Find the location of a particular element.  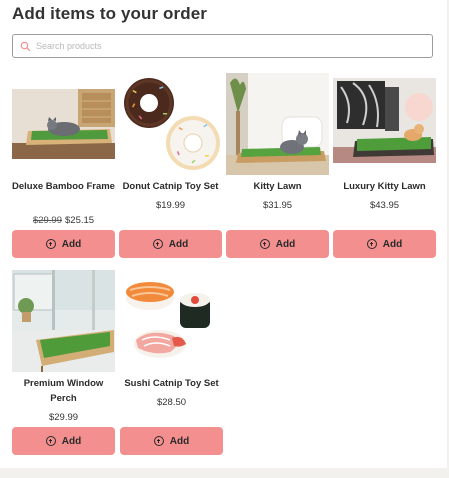

product-price: $19.99 is located at coordinates (170, 205).